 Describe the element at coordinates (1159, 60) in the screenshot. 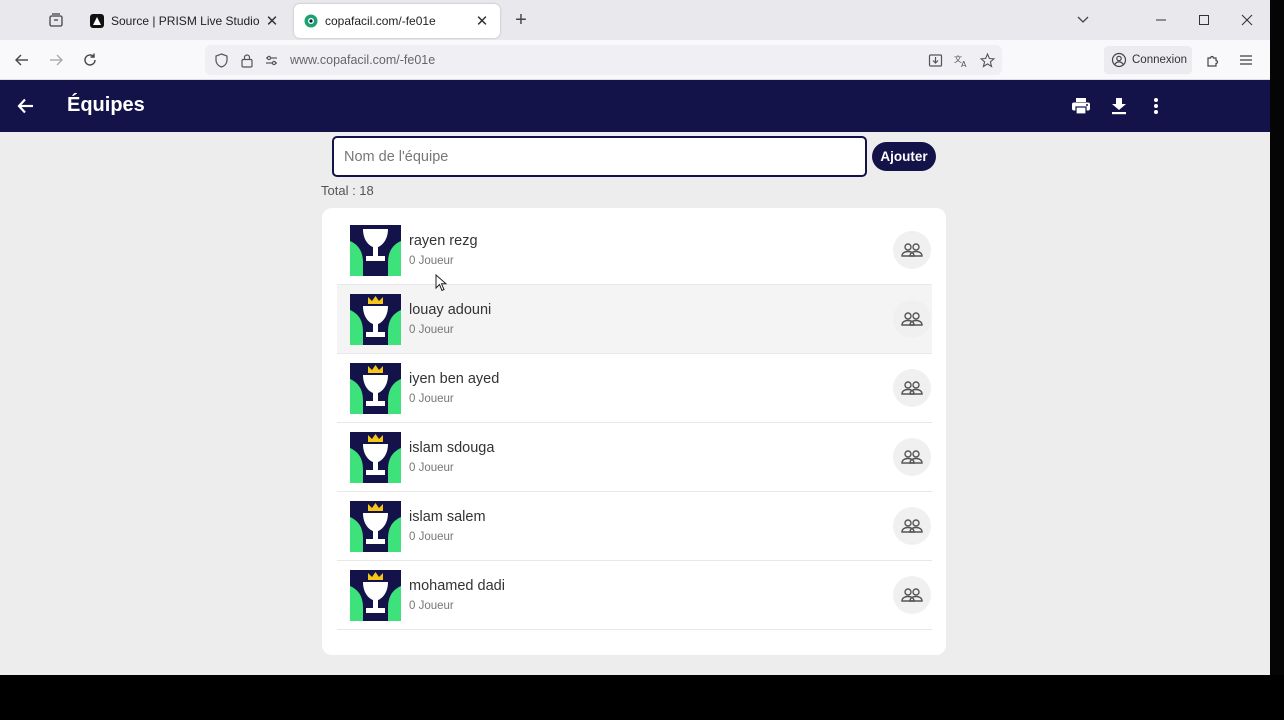

I see `sign-in-label: Connexion` at that location.